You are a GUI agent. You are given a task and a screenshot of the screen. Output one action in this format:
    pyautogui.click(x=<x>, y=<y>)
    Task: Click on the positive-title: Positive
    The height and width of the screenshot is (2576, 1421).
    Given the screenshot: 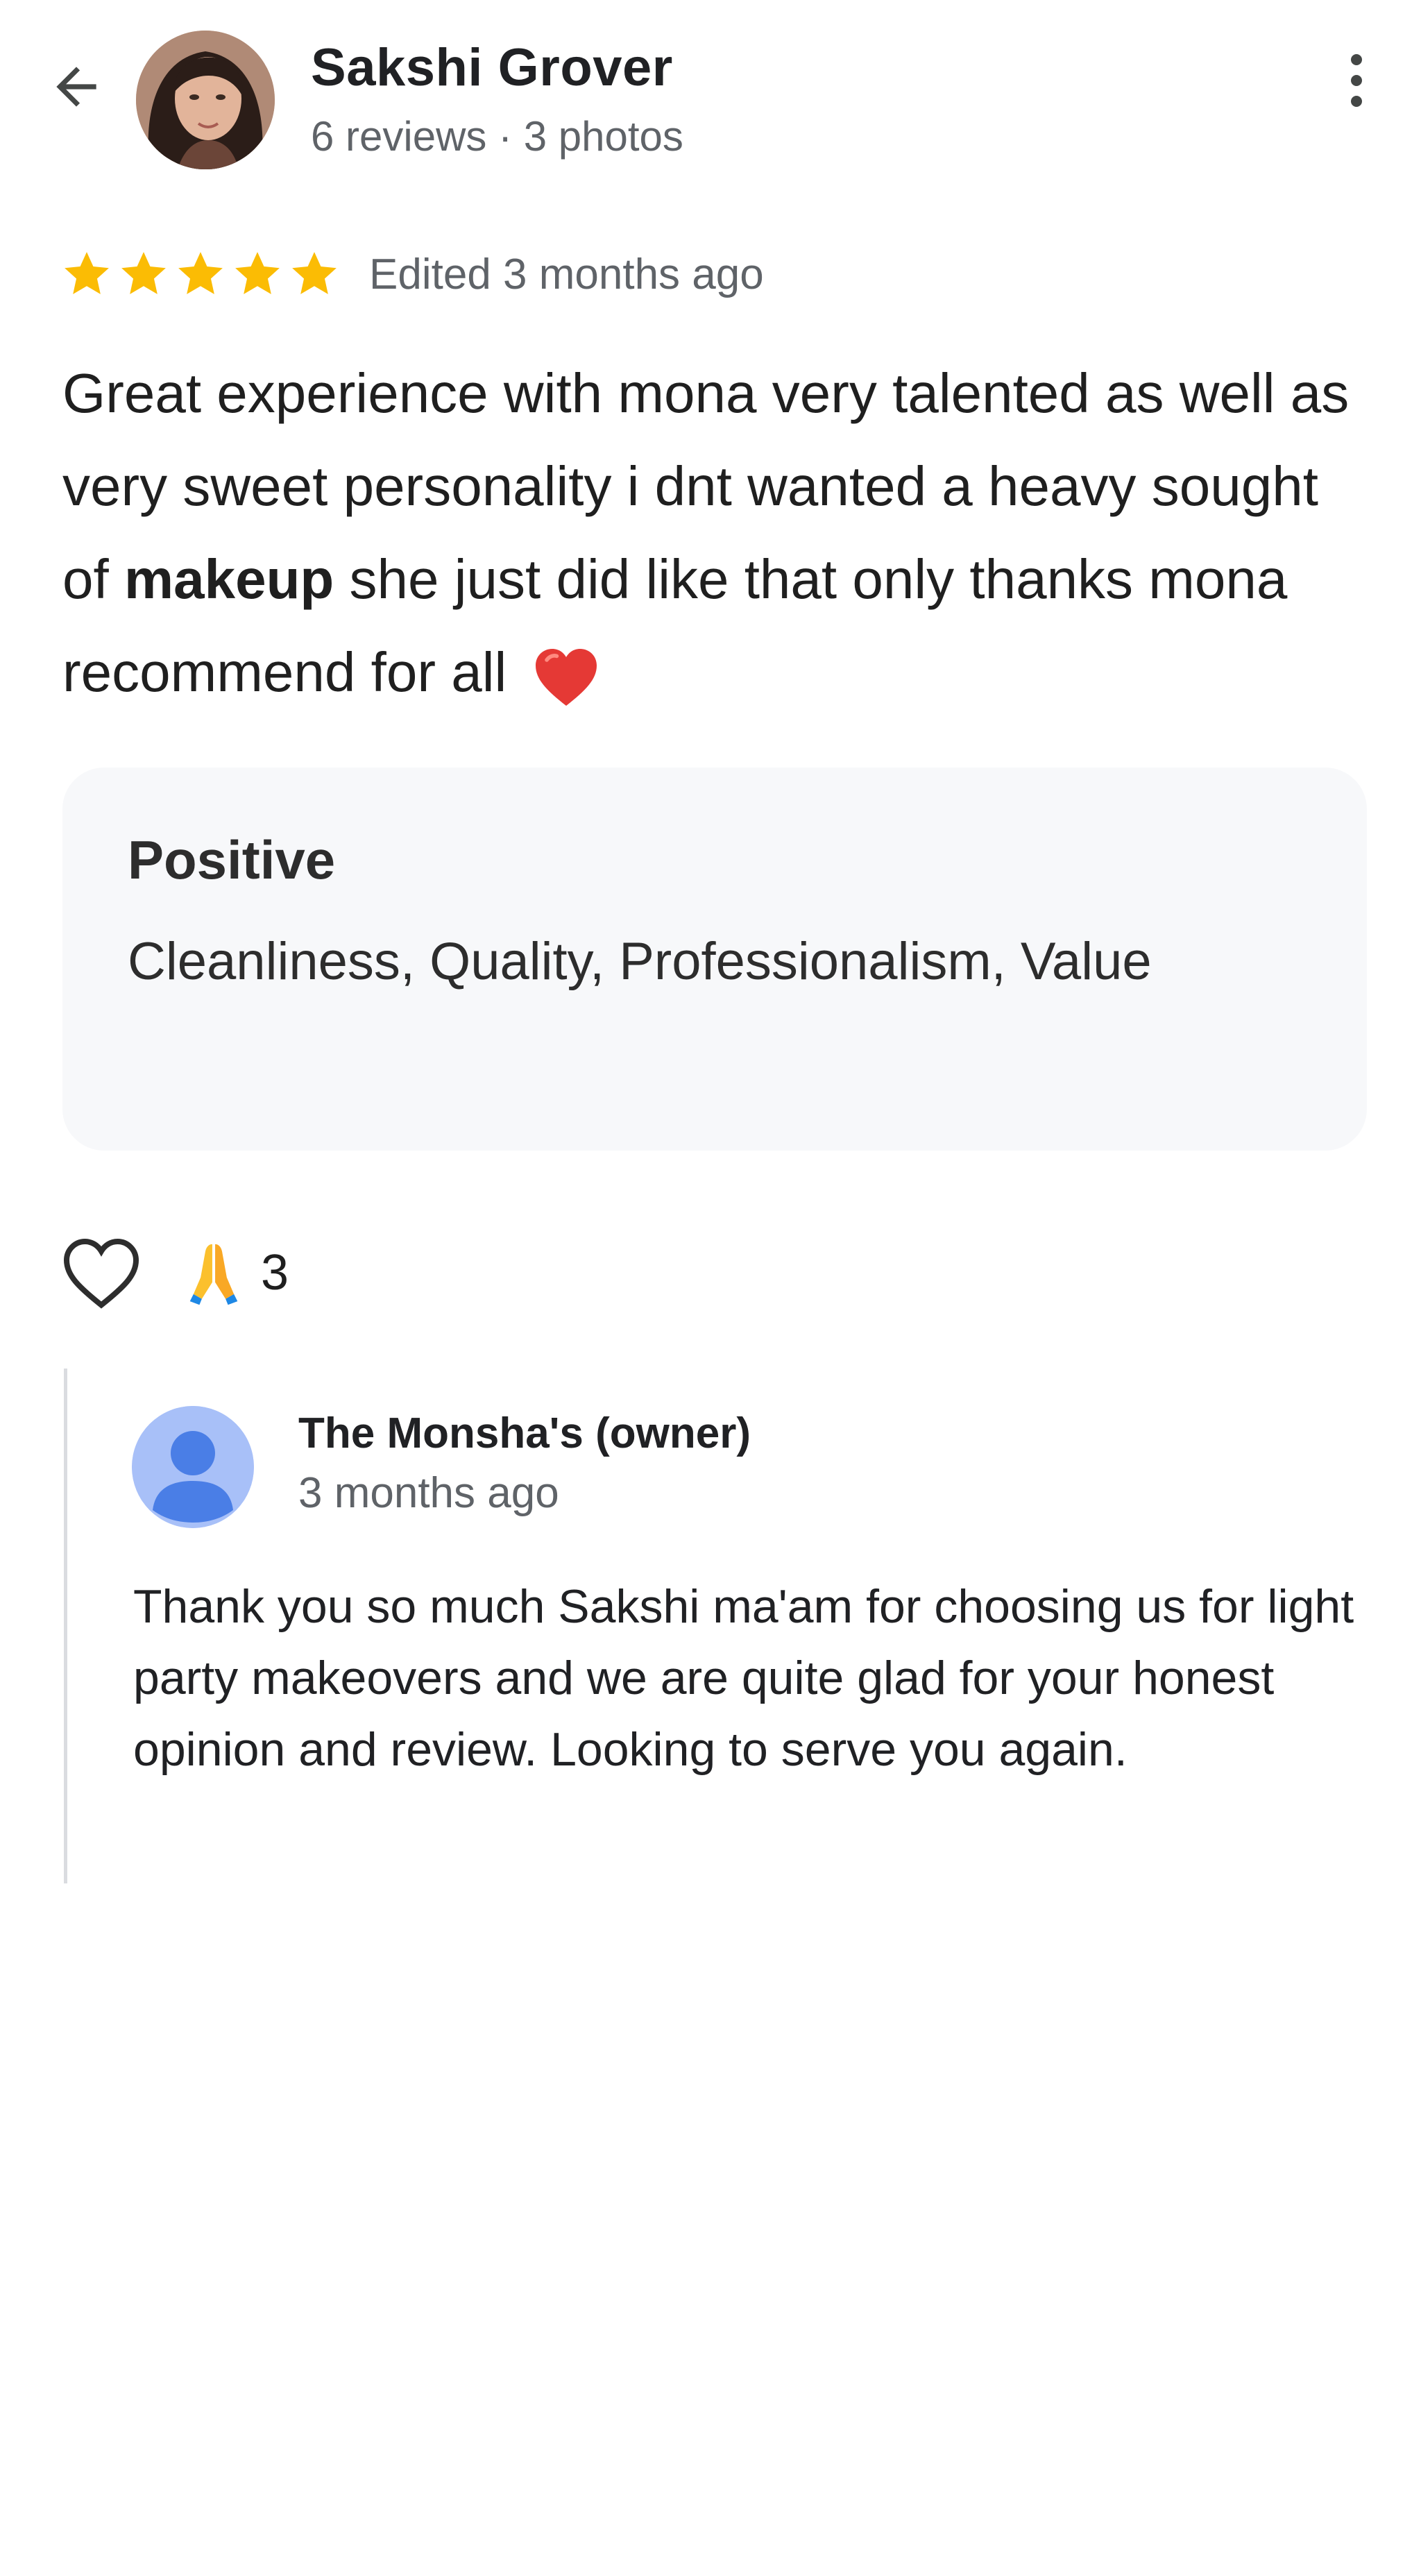 What is the action you would take?
    pyautogui.click(x=232, y=860)
    